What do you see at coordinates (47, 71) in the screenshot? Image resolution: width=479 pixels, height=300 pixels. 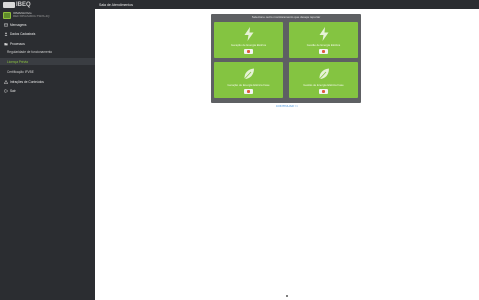 I see `sidebar-subitem-certification: Certificação IFVBE` at bounding box center [47, 71].